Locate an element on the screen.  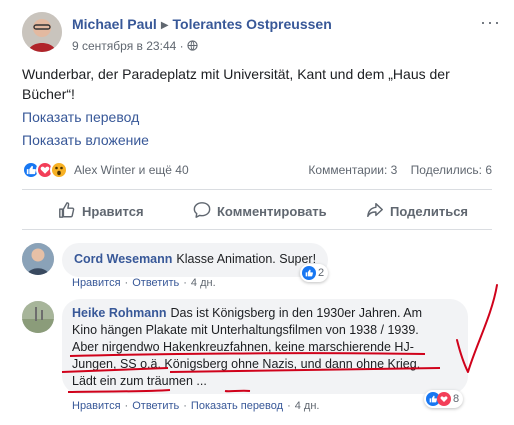
comment-text: Klasse Animation. Super! is located at coordinates (246, 259).